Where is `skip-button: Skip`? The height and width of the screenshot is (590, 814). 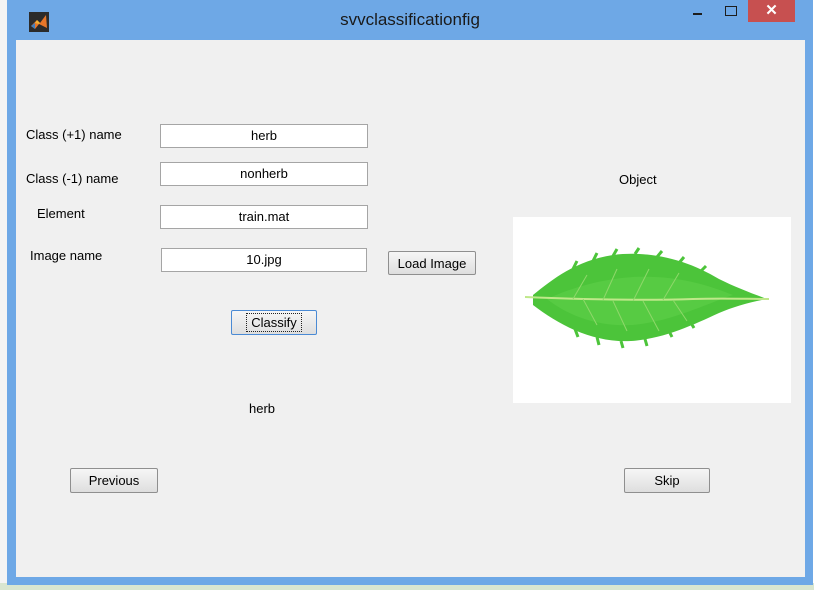
skip-button: Skip is located at coordinates (667, 480).